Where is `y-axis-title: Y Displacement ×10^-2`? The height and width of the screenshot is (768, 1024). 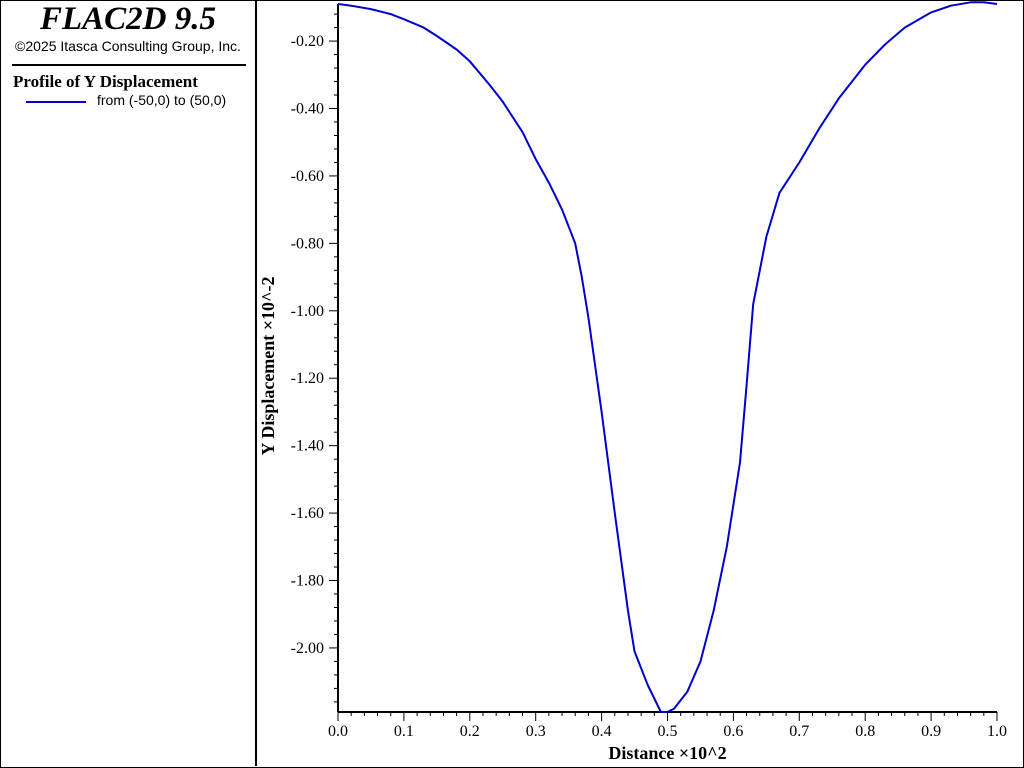
y-axis-title: Y Displacement ×10^-2 is located at coordinates (268, 365).